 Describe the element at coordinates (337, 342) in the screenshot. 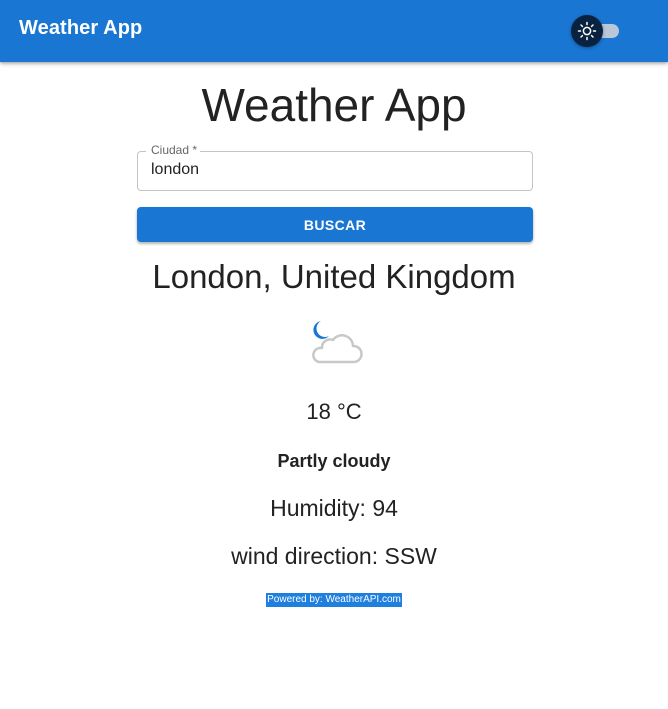

I see `partly-cloudy-night-icon` at that location.